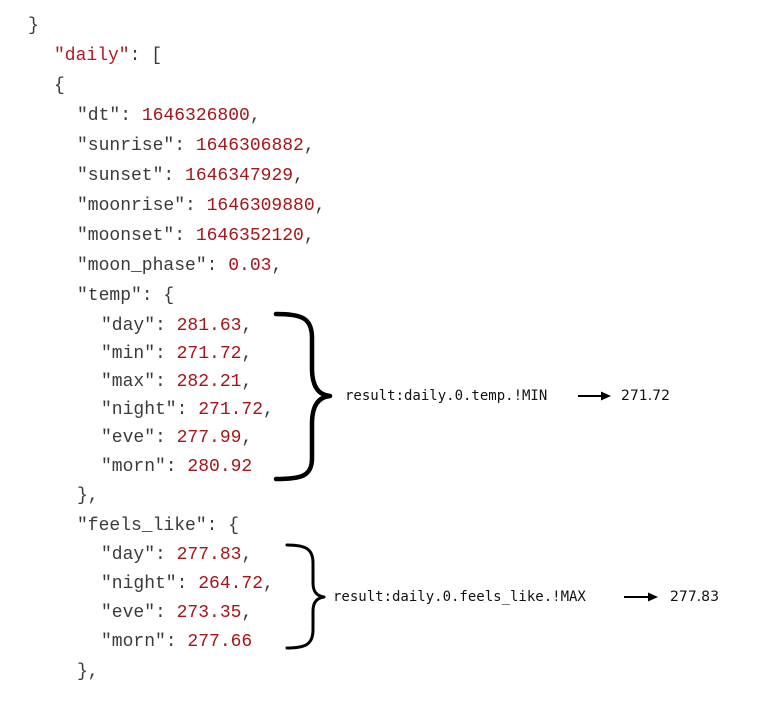 Image resolution: width=759 pixels, height=722 pixels. Describe the element at coordinates (641, 597) in the screenshot. I see `feels-result-arrow` at that location.